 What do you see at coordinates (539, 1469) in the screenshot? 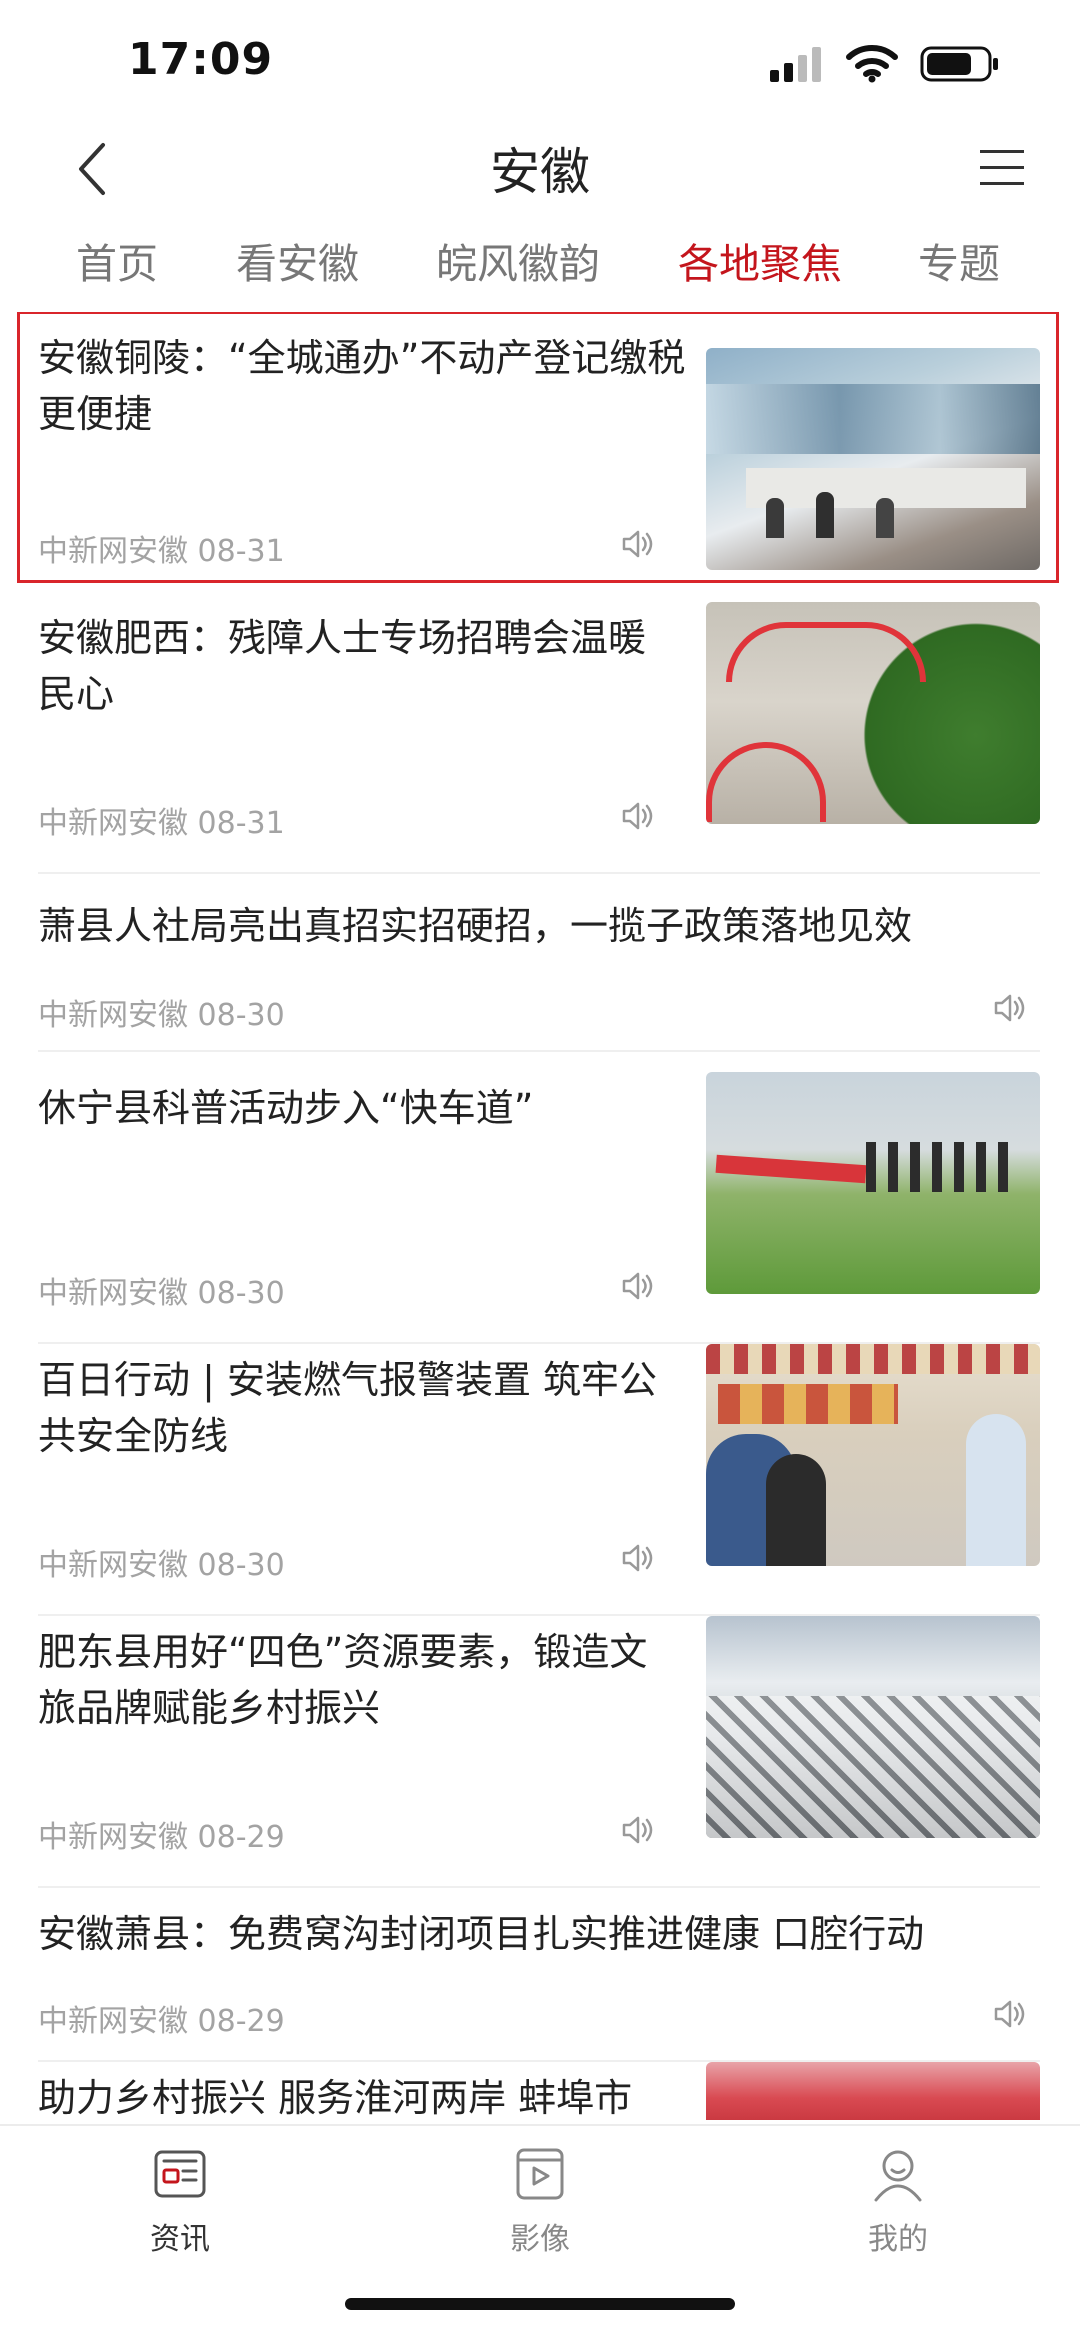
I see `news-item: 百日行动 | 安装燃气报警装置 筑牢公共安全防线 中新网安徽 08-30` at bounding box center [539, 1469].